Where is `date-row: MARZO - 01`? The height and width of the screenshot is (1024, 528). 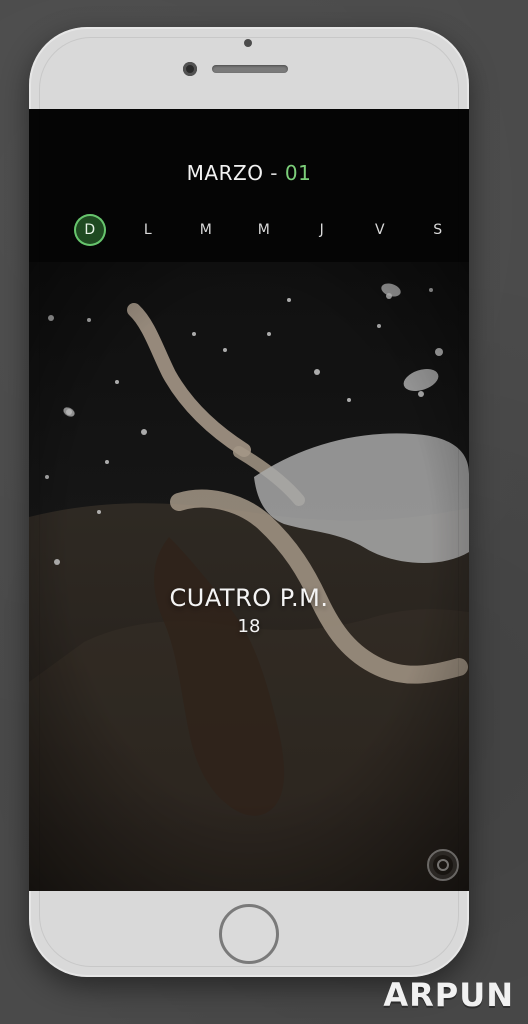
date-row: MARZO - 01 is located at coordinates (249, 173).